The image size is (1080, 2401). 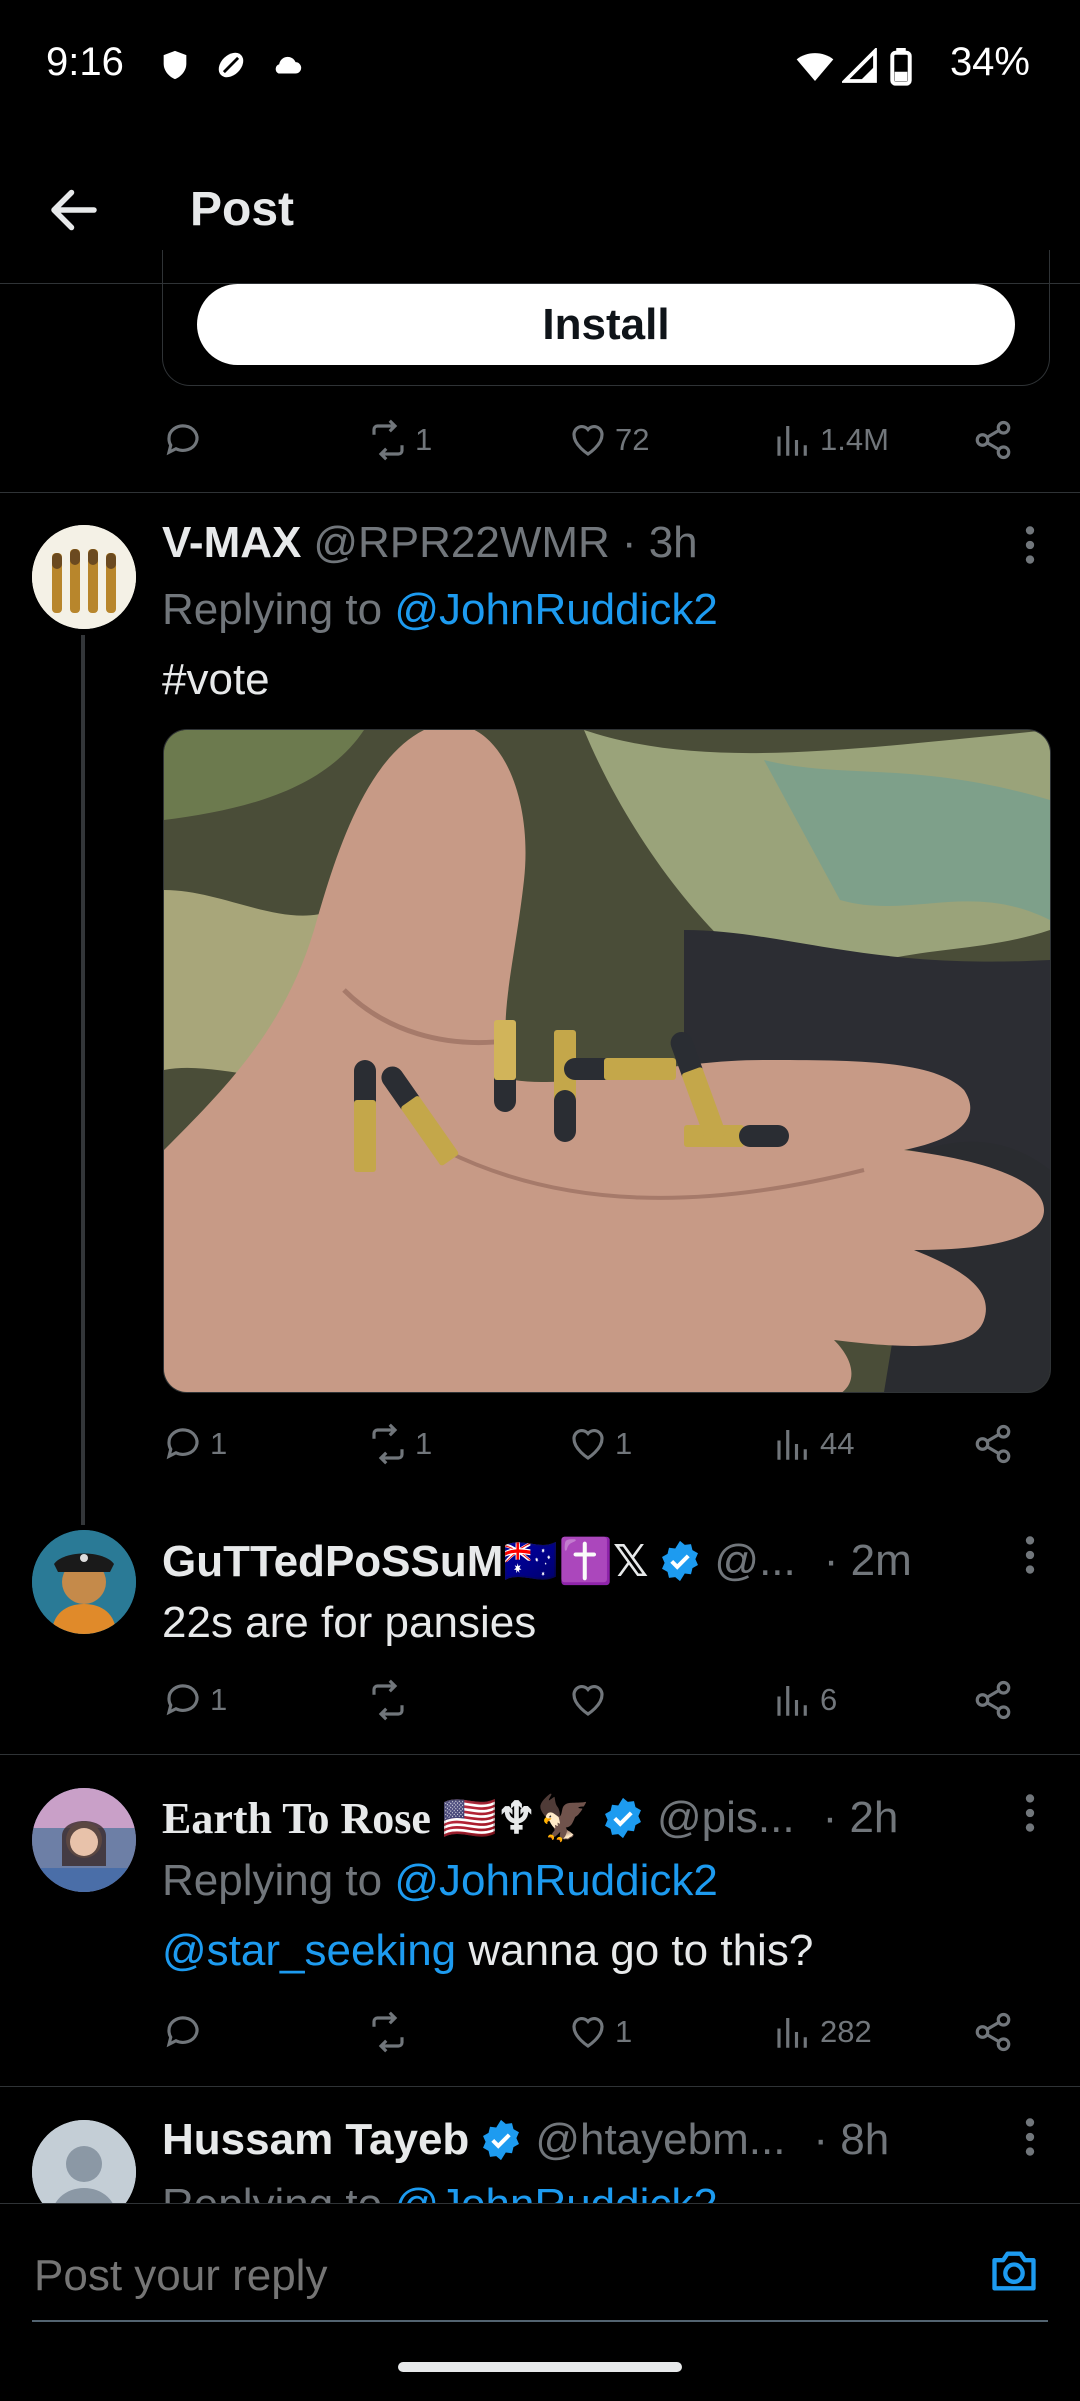 What do you see at coordinates (851, 2139) in the screenshot?
I see `post-time: · 8h` at bounding box center [851, 2139].